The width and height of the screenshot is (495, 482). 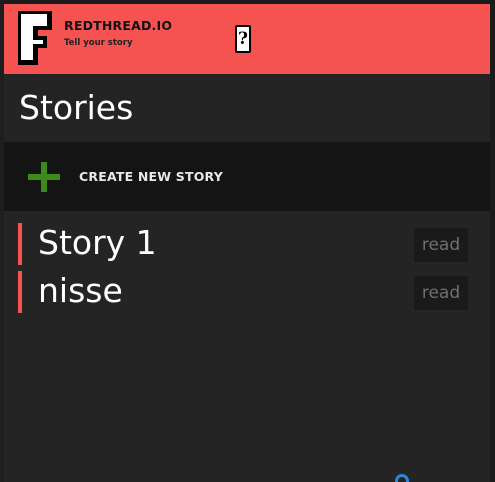 I want to click on story-list-item: Story 1 read, so click(x=243, y=244).